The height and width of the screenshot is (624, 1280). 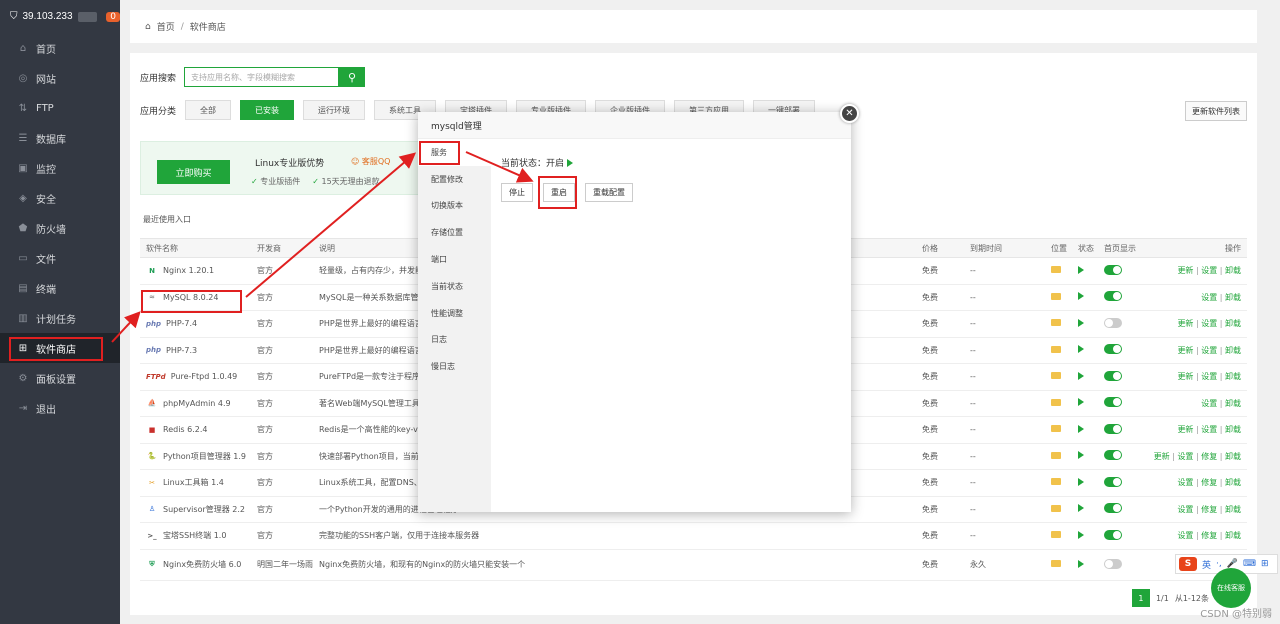 What do you see at coordinates (60, 408) in the screenshot?
I see `sidebar-item: ⇥ 退出` at bounding box center [60, 408].